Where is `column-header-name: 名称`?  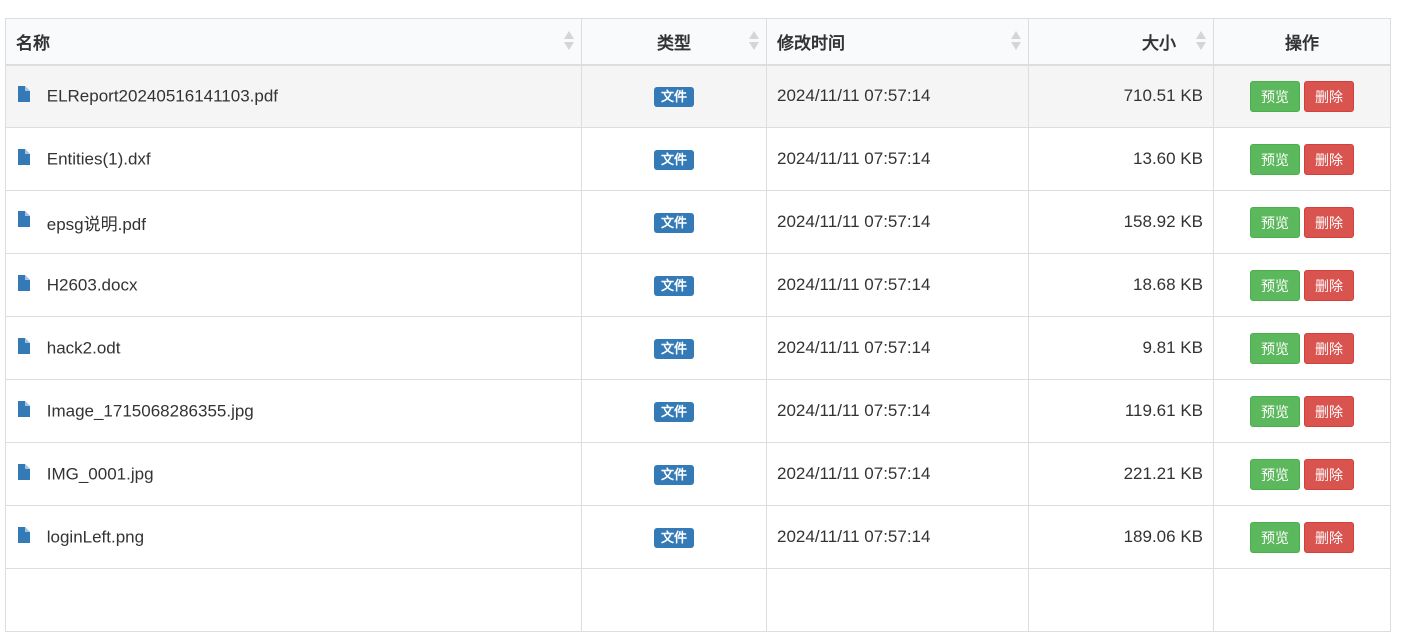
column-header-name: 名称 is located at coordinates (293, 42).